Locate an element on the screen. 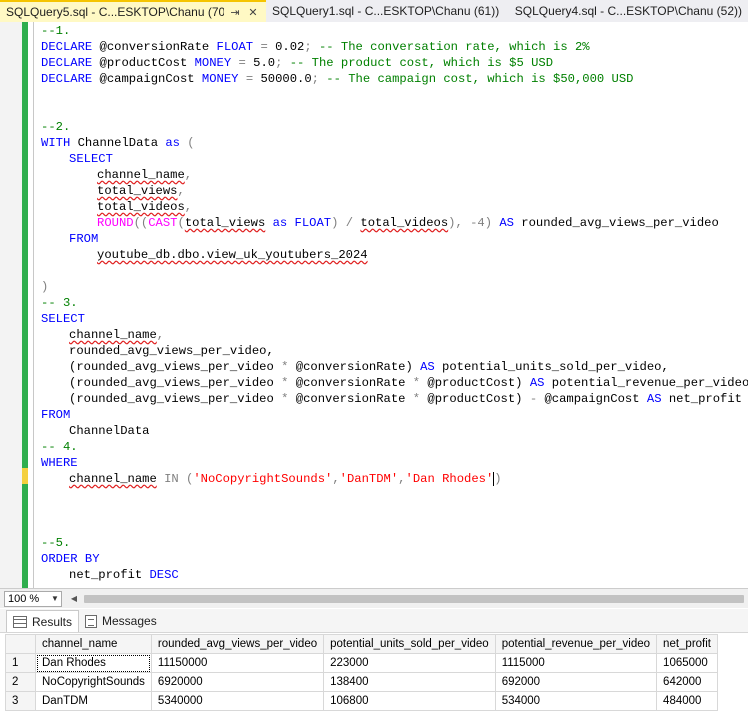 The image size is (748, 724). code-line: --2. is located at coordinates (55, 127).